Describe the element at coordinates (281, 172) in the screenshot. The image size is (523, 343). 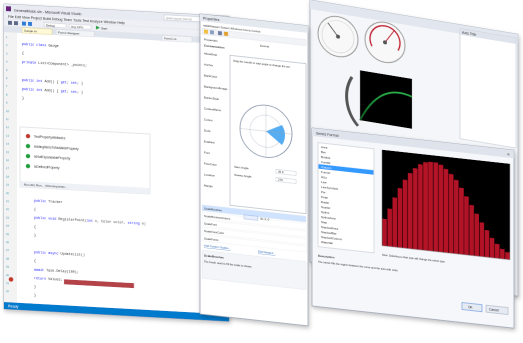
I see `start-angle-value: 35.0` at that location.